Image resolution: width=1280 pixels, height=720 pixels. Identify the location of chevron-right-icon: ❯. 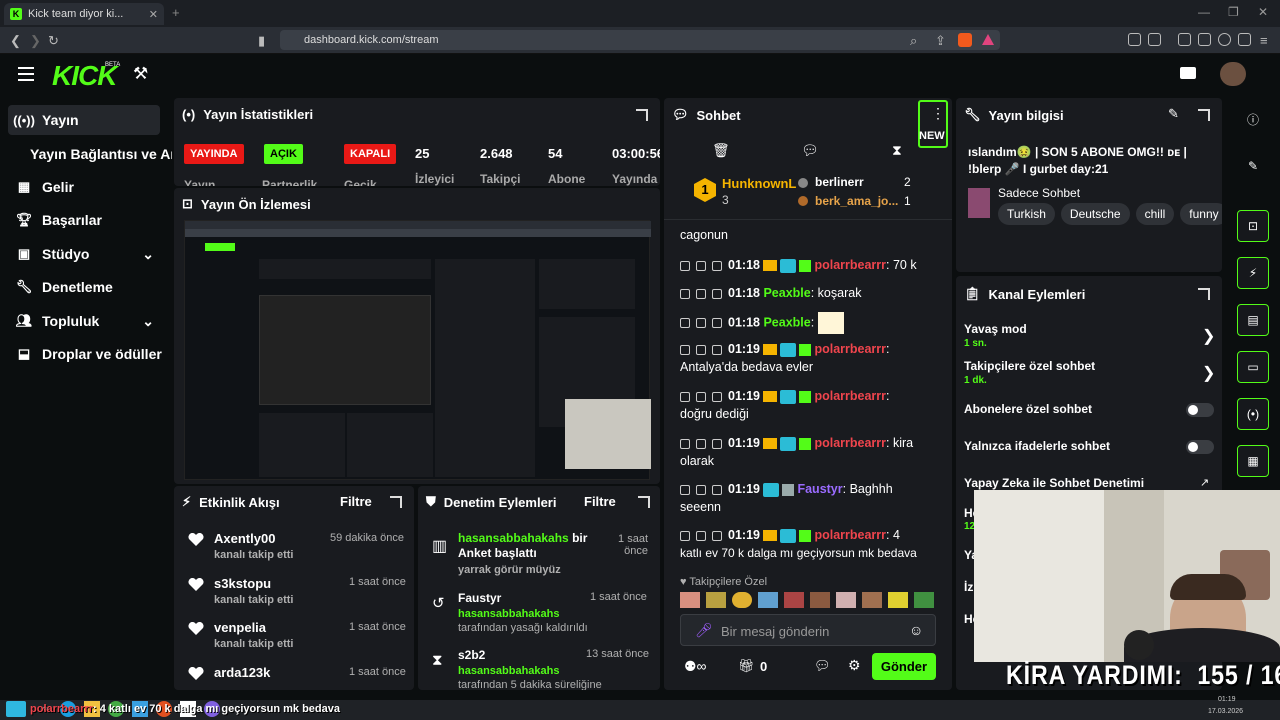
(1208, 373).